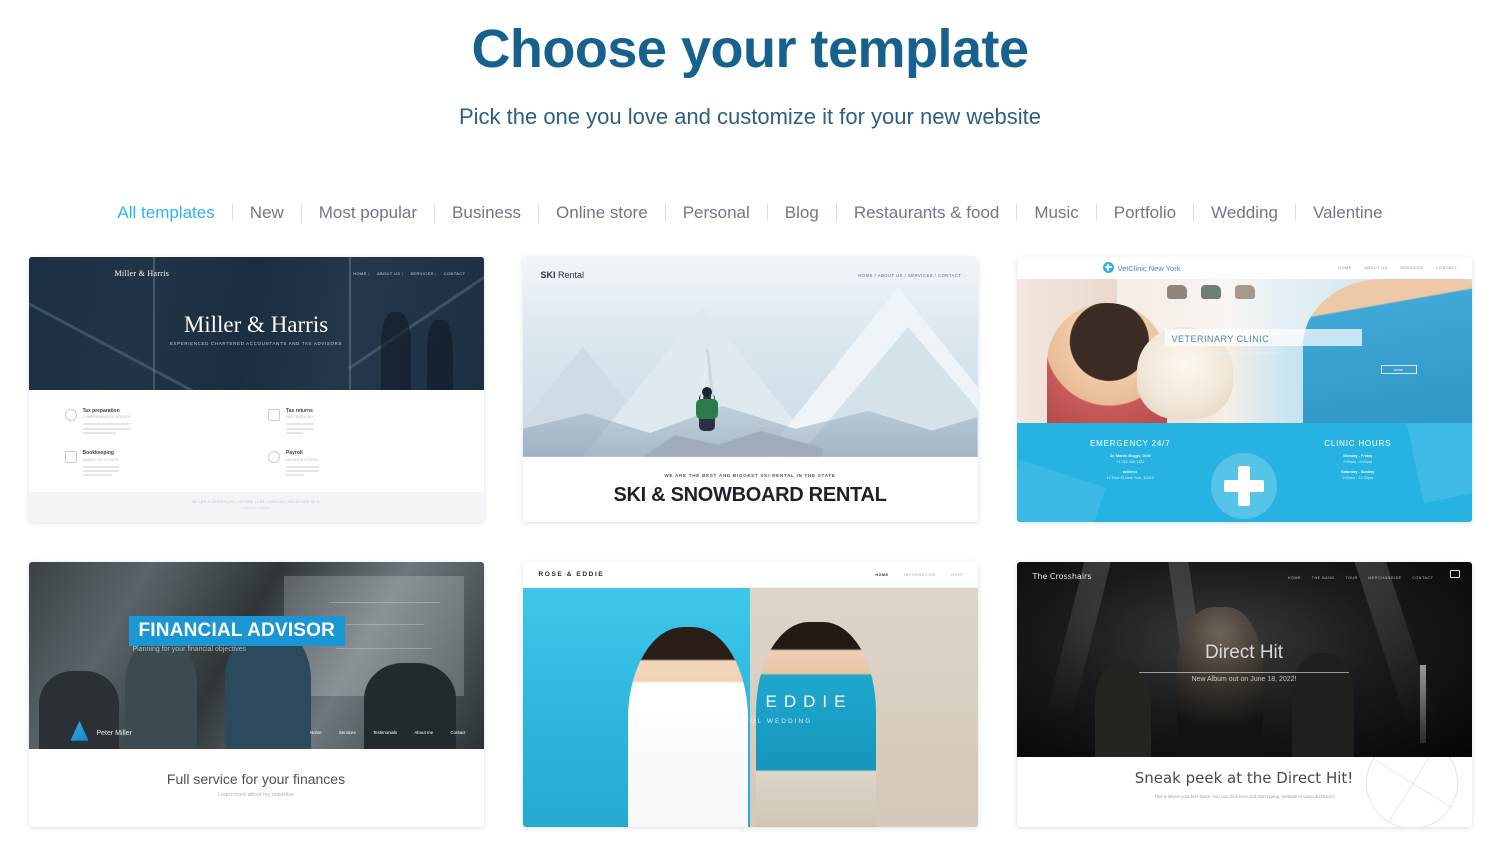 Image resolution: width=1500 pixels, height=868 pixels. Describe the element at coordinates (750, 49) in the screenshot. I see `page-title: Choose your template` at that location.